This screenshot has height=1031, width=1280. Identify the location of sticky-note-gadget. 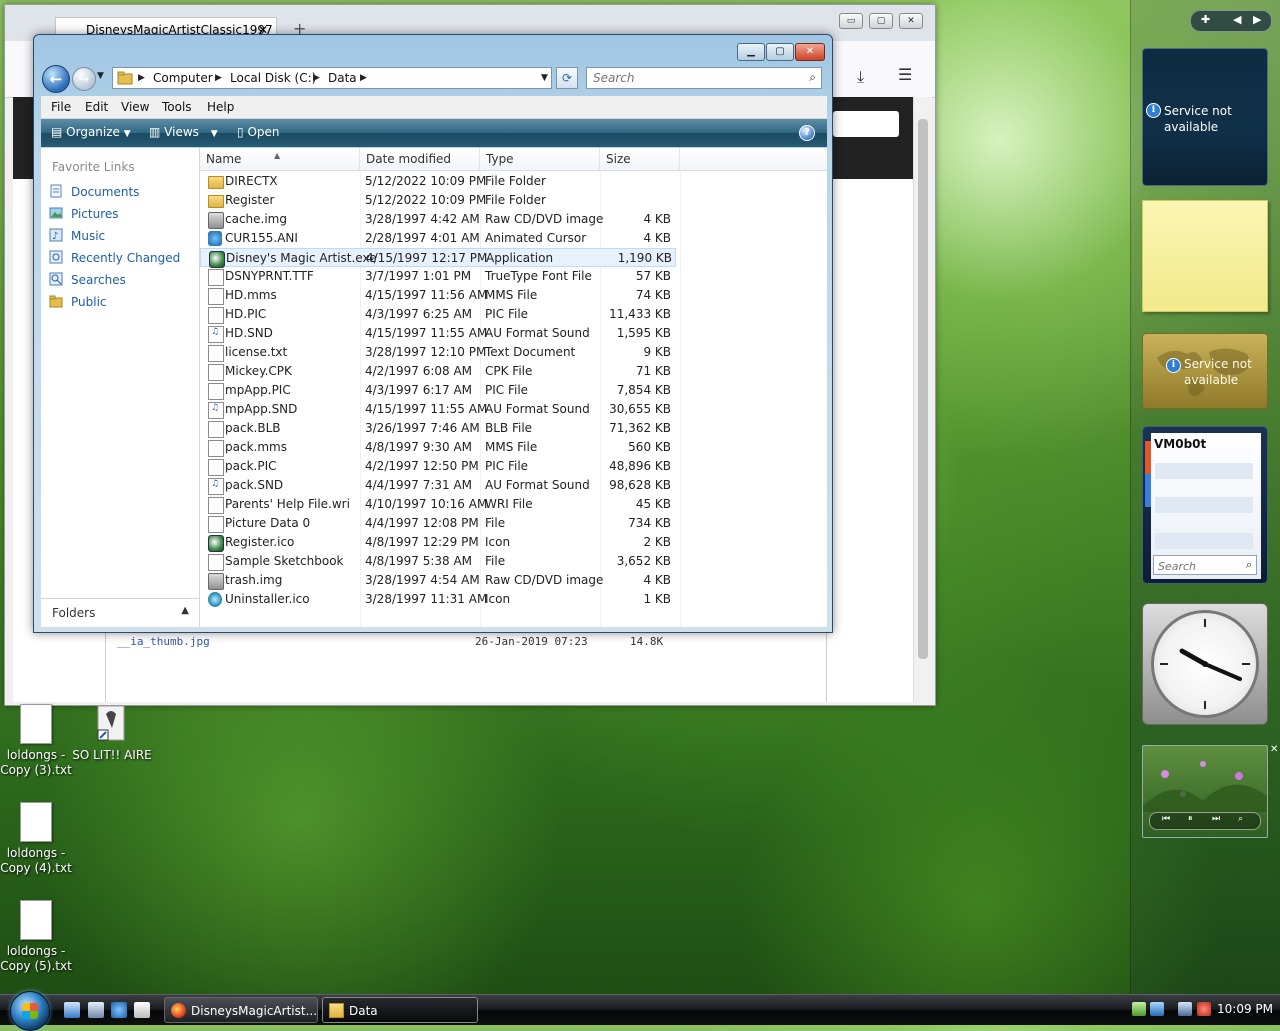
(1205, 256).